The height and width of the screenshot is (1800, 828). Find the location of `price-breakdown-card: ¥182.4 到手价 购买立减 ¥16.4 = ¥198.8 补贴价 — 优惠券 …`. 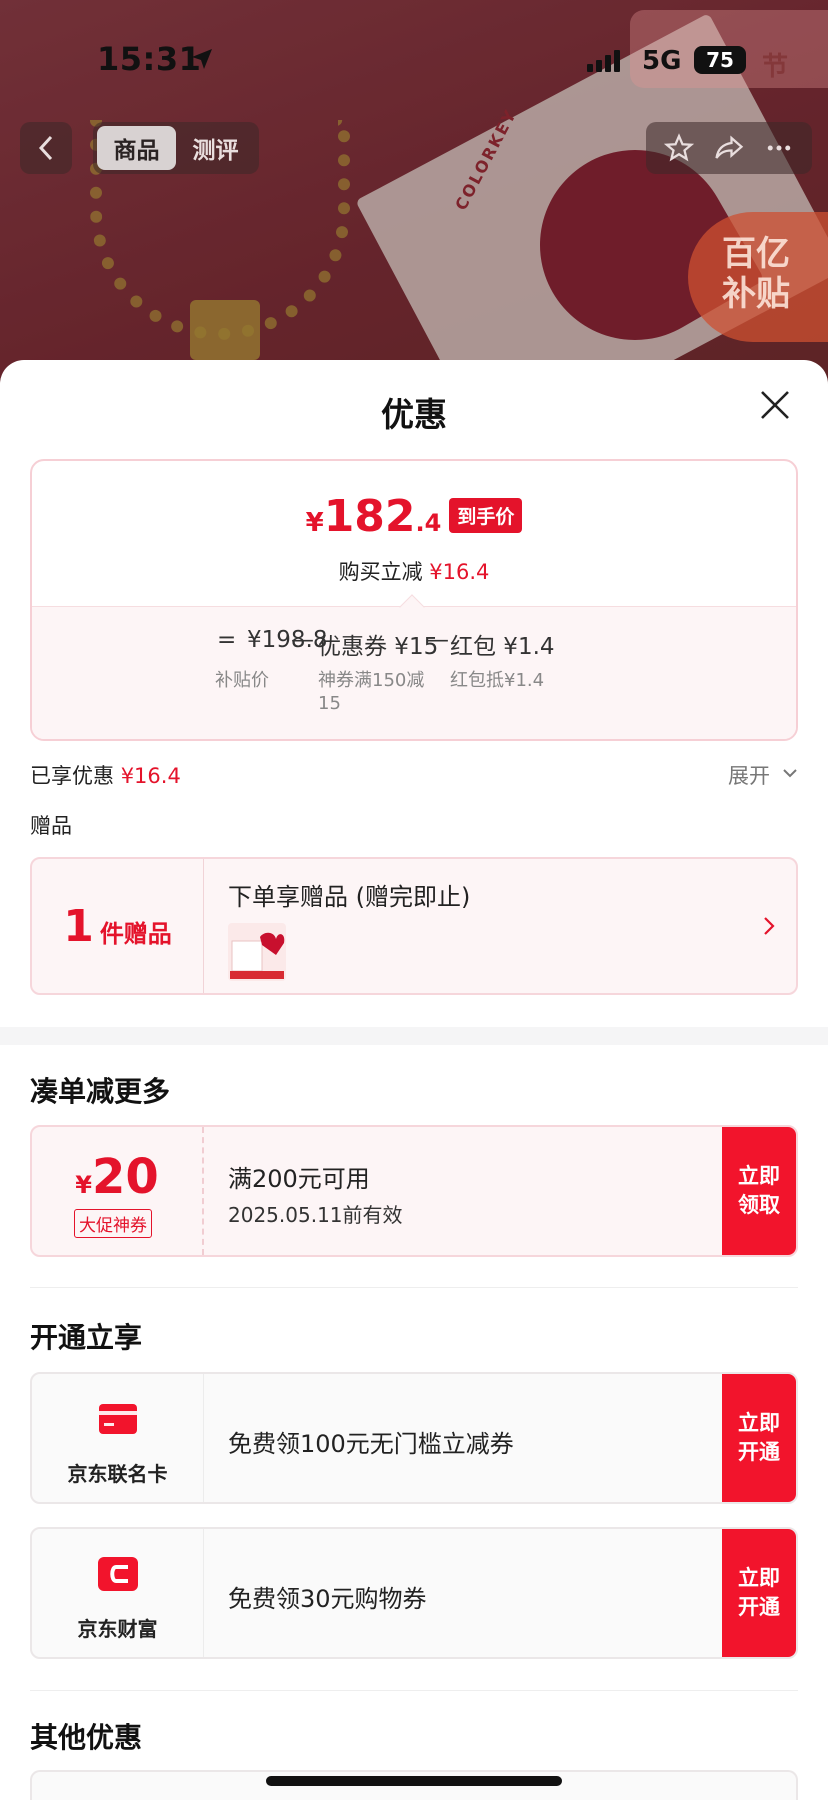

price-breakdown-card: ¥182.4 到手价 购买立减 ¥16.4 = ¥198.8 补贴价 — 优惠券 … is located at coordinates (414, 600).